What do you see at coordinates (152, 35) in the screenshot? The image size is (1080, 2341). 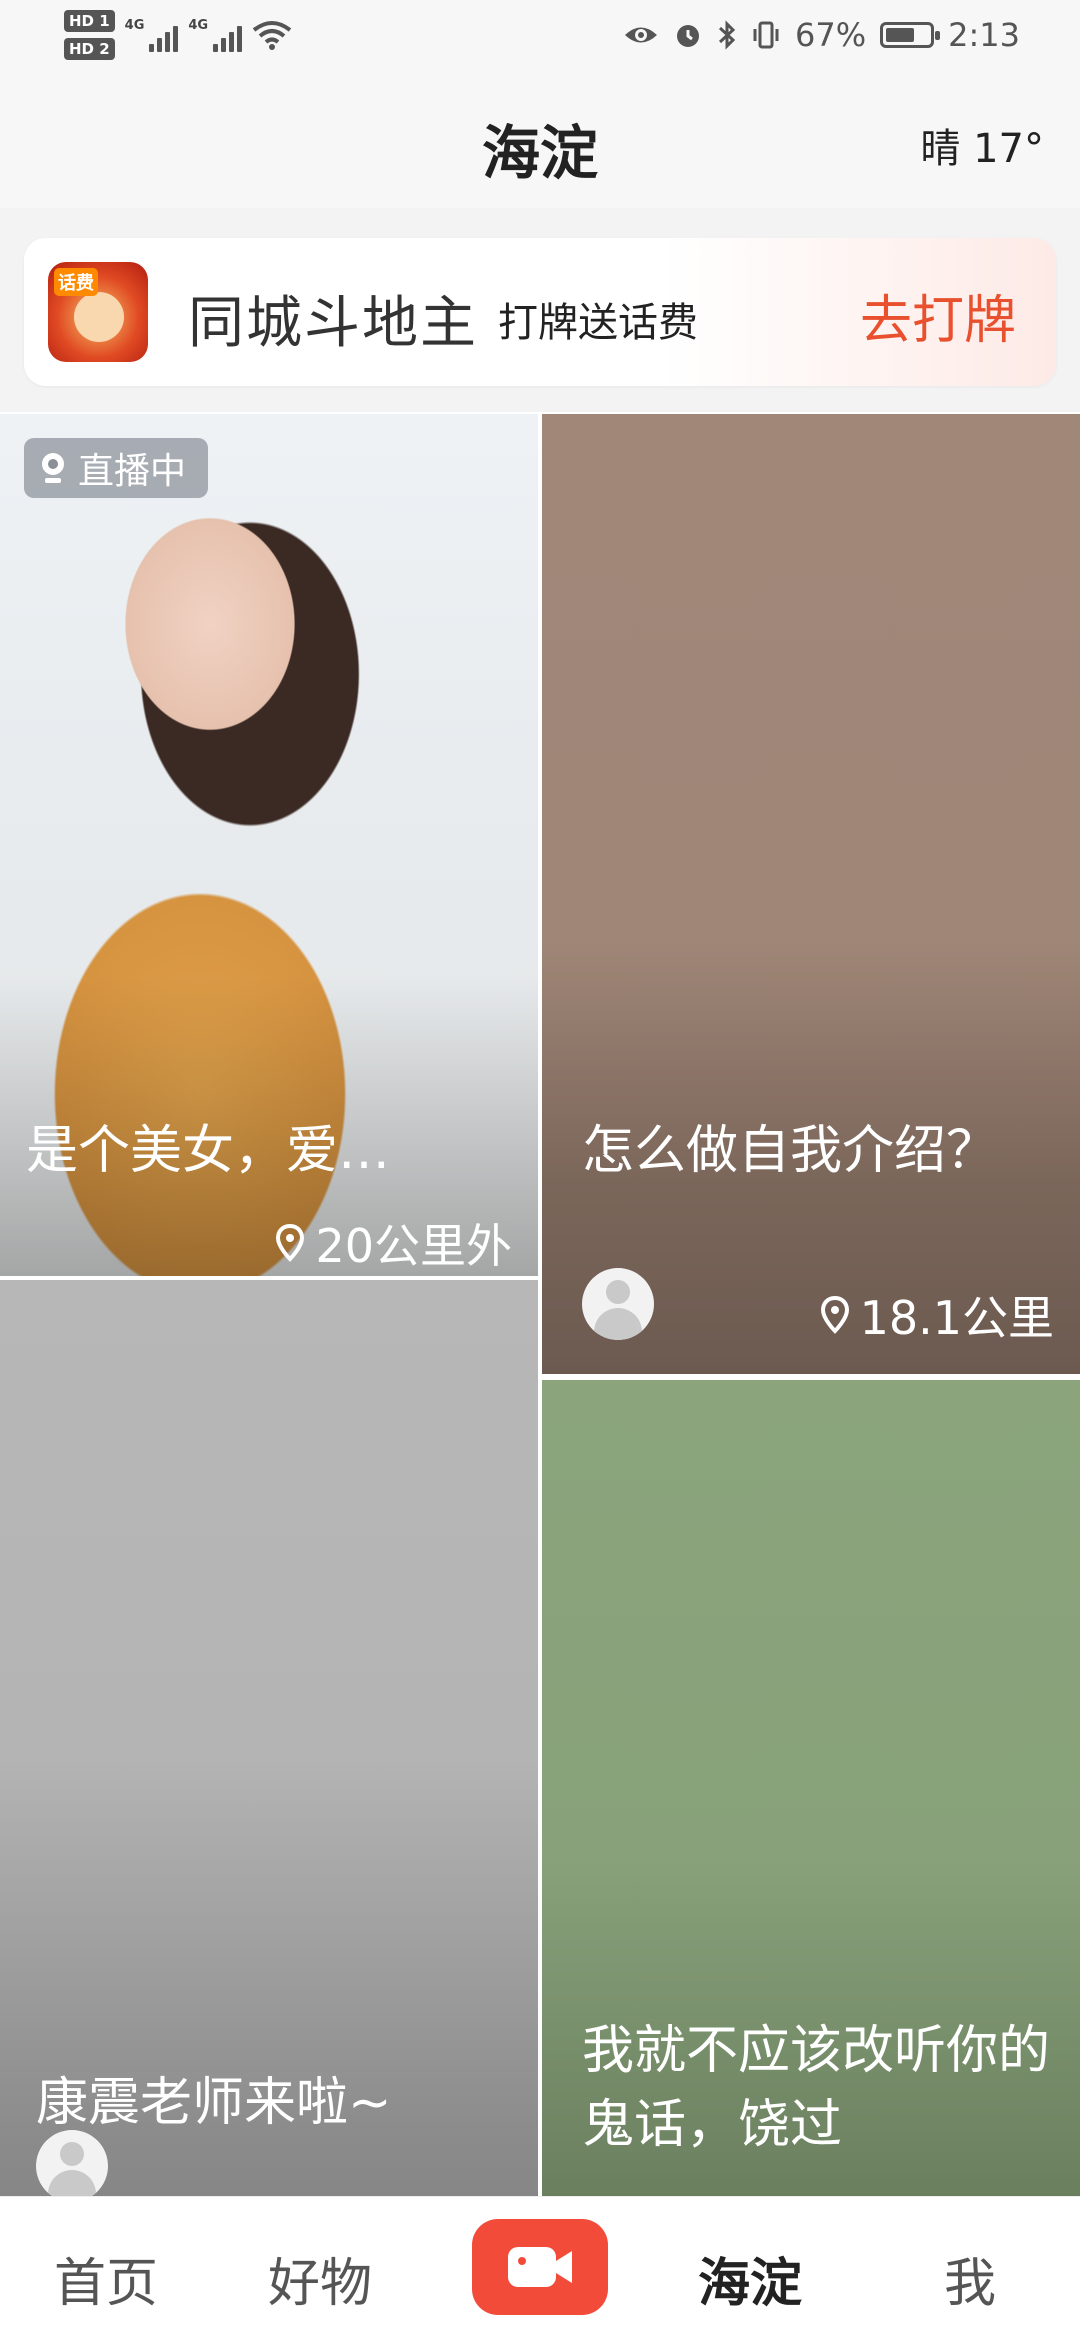 I see `signal-1-icon: 4G` at bounding box center [152, 35].